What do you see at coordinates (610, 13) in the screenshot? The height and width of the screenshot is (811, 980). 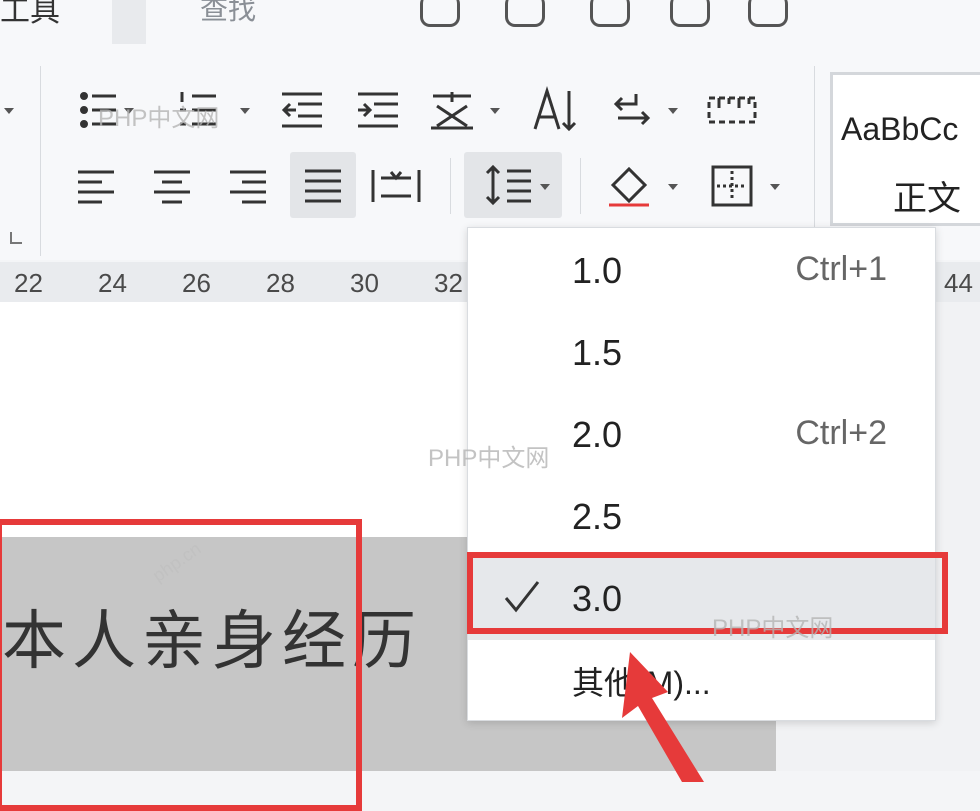 I see `comment-icon` at bounding box center [610, 13].